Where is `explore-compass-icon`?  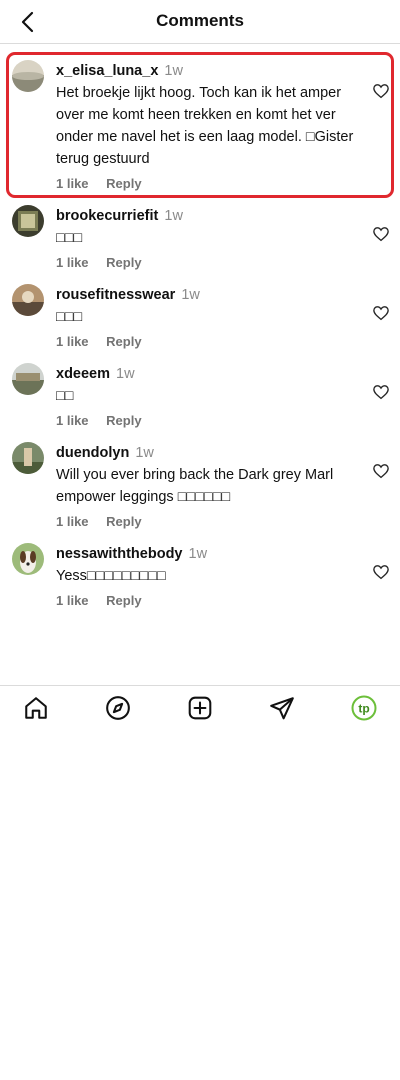 explore-compass-icon is located at coordinates (118, 708).